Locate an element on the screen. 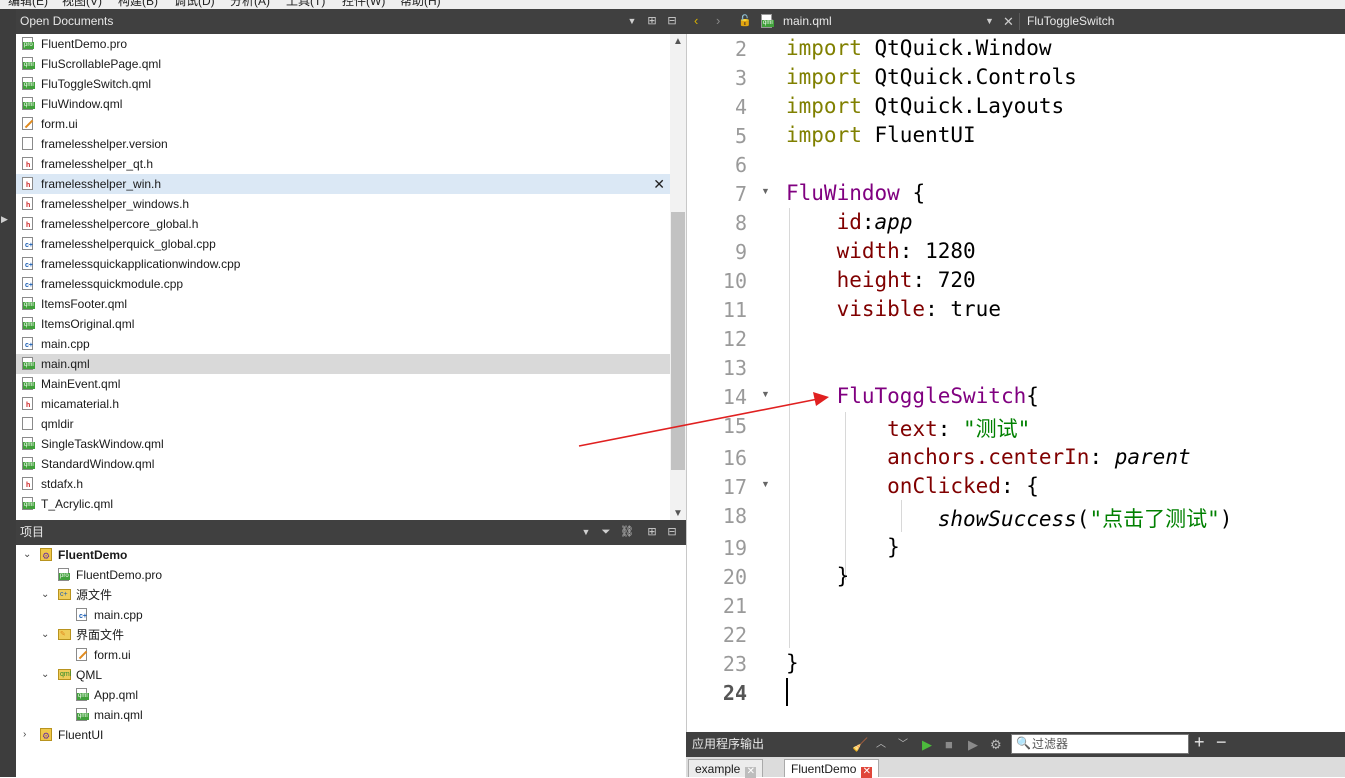 The width and height of the screenshot is (1345, 778). code-line: visible: true is located at coordinates (918, 309).